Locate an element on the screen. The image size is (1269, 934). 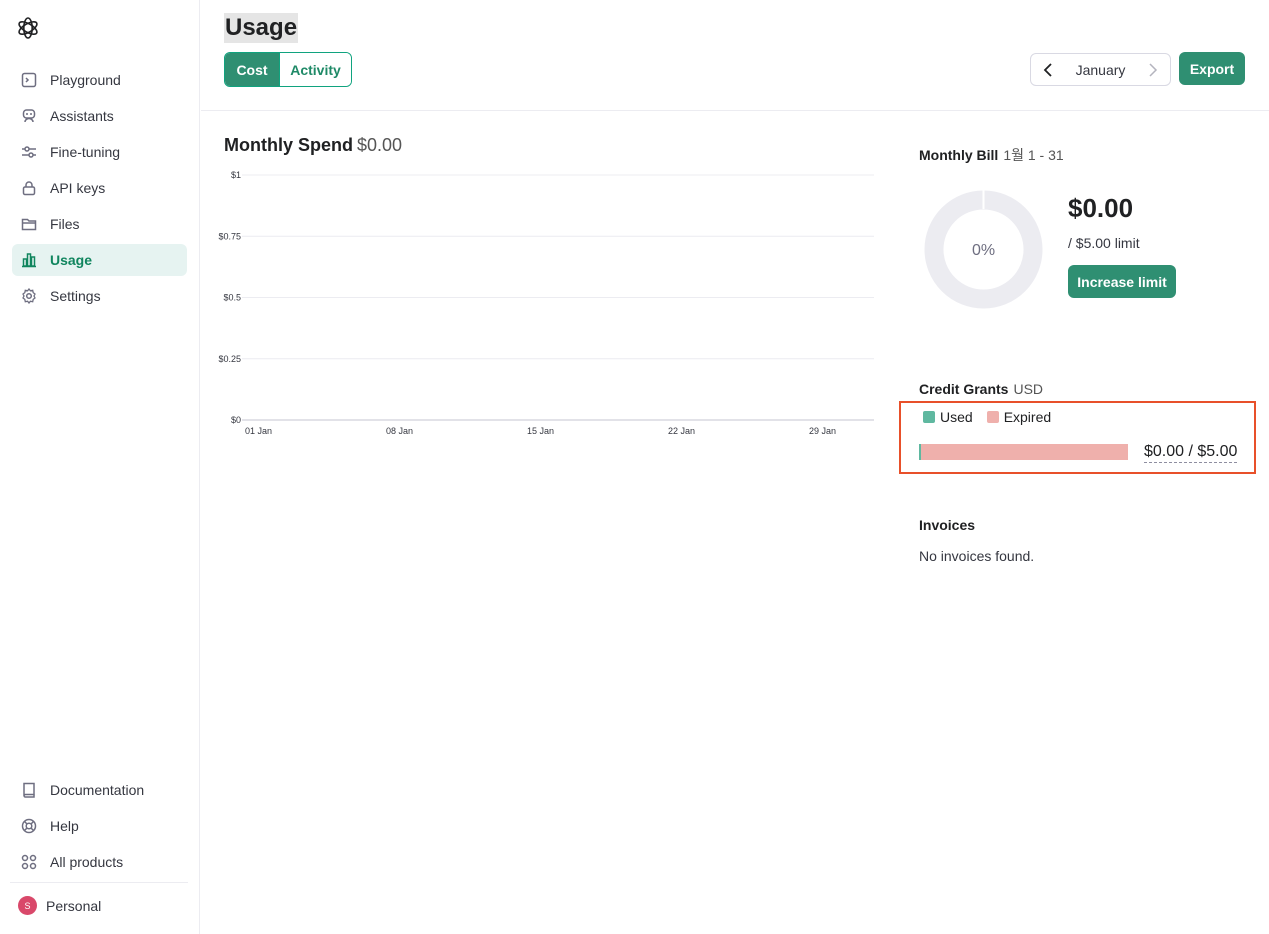
used-swatch is located at coordinates (929, 417).